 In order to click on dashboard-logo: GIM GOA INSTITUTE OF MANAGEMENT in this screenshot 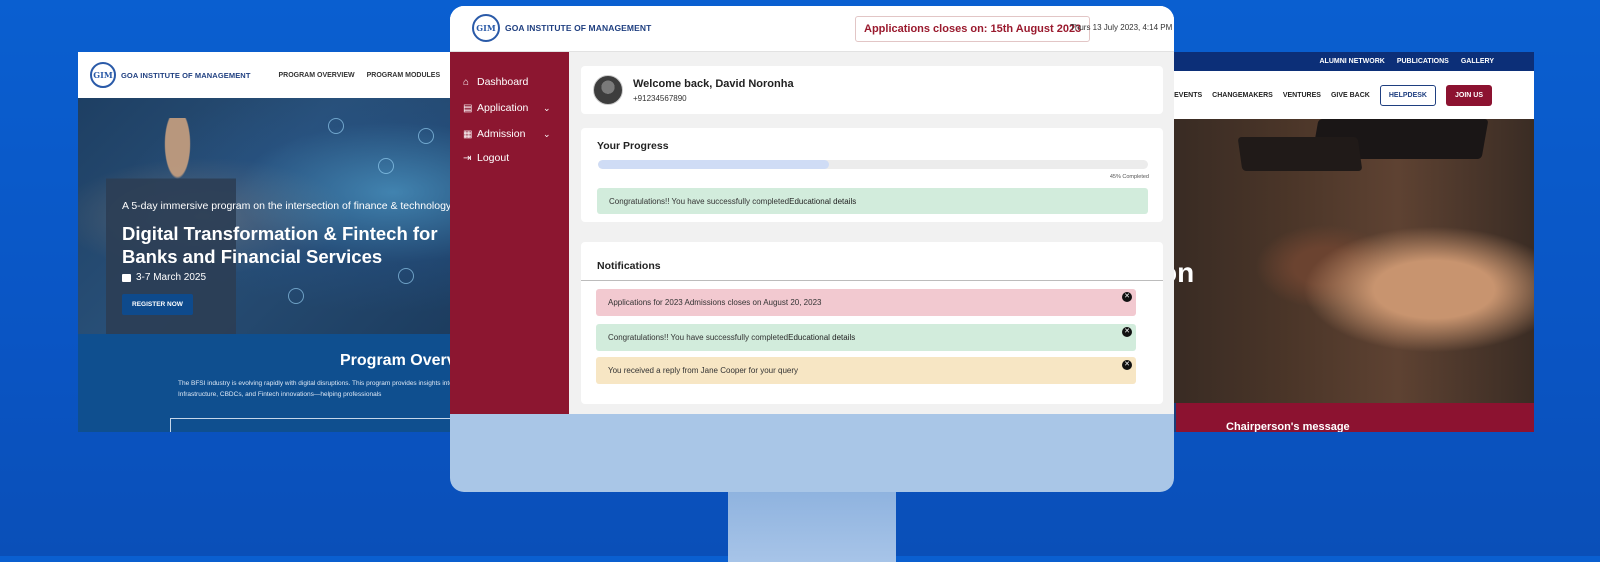, I will do `click(561, 28)`.